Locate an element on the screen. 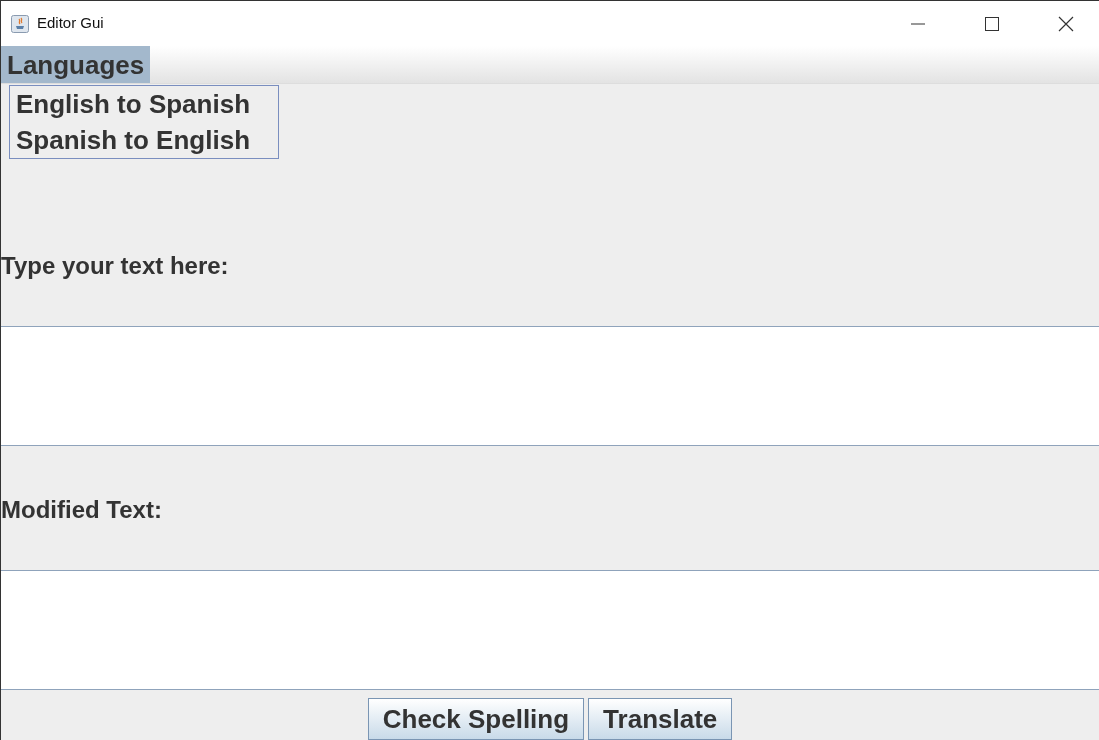 Image resolution: width=1099 pixels, height=740 pixels. field-label: Modified Text: is located at coordinates (82, 510).